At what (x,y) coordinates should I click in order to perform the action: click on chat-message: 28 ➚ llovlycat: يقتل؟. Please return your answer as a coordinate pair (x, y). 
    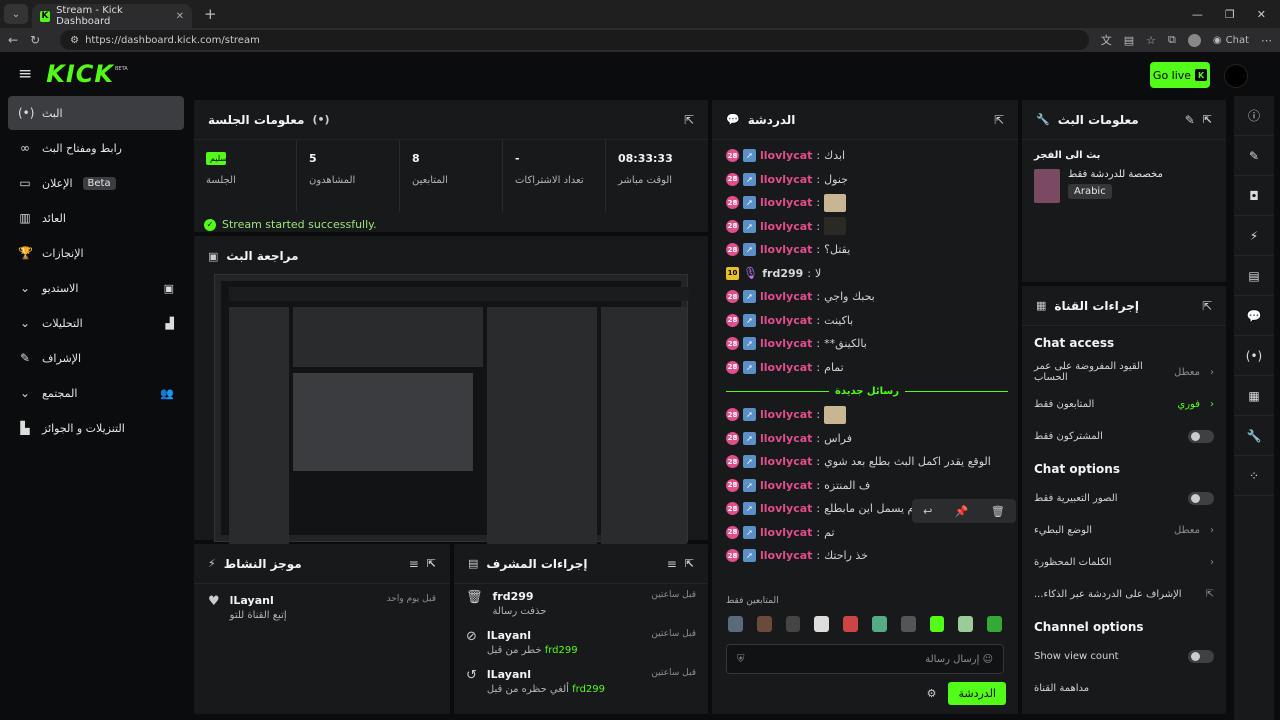
    Looking at the image, I should click on (867, 250).